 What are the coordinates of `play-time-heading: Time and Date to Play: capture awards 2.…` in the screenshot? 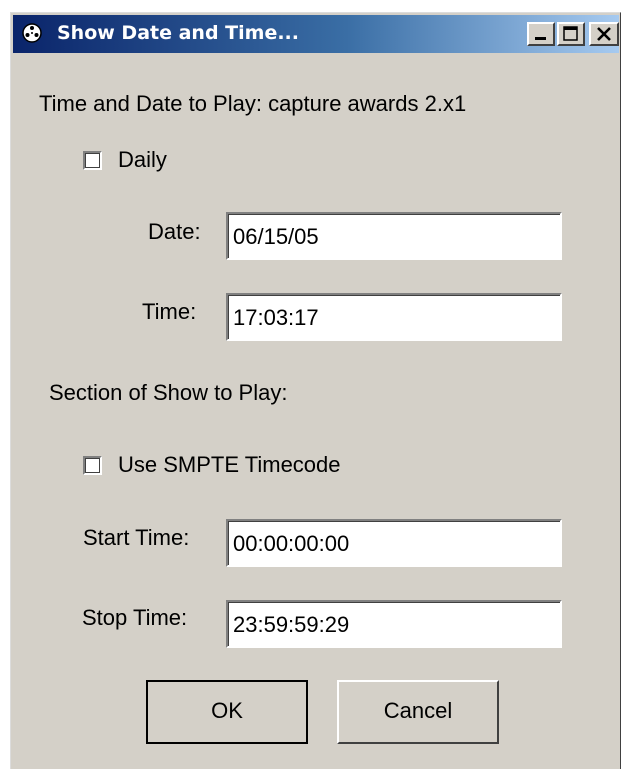 It's located at (253, 103).